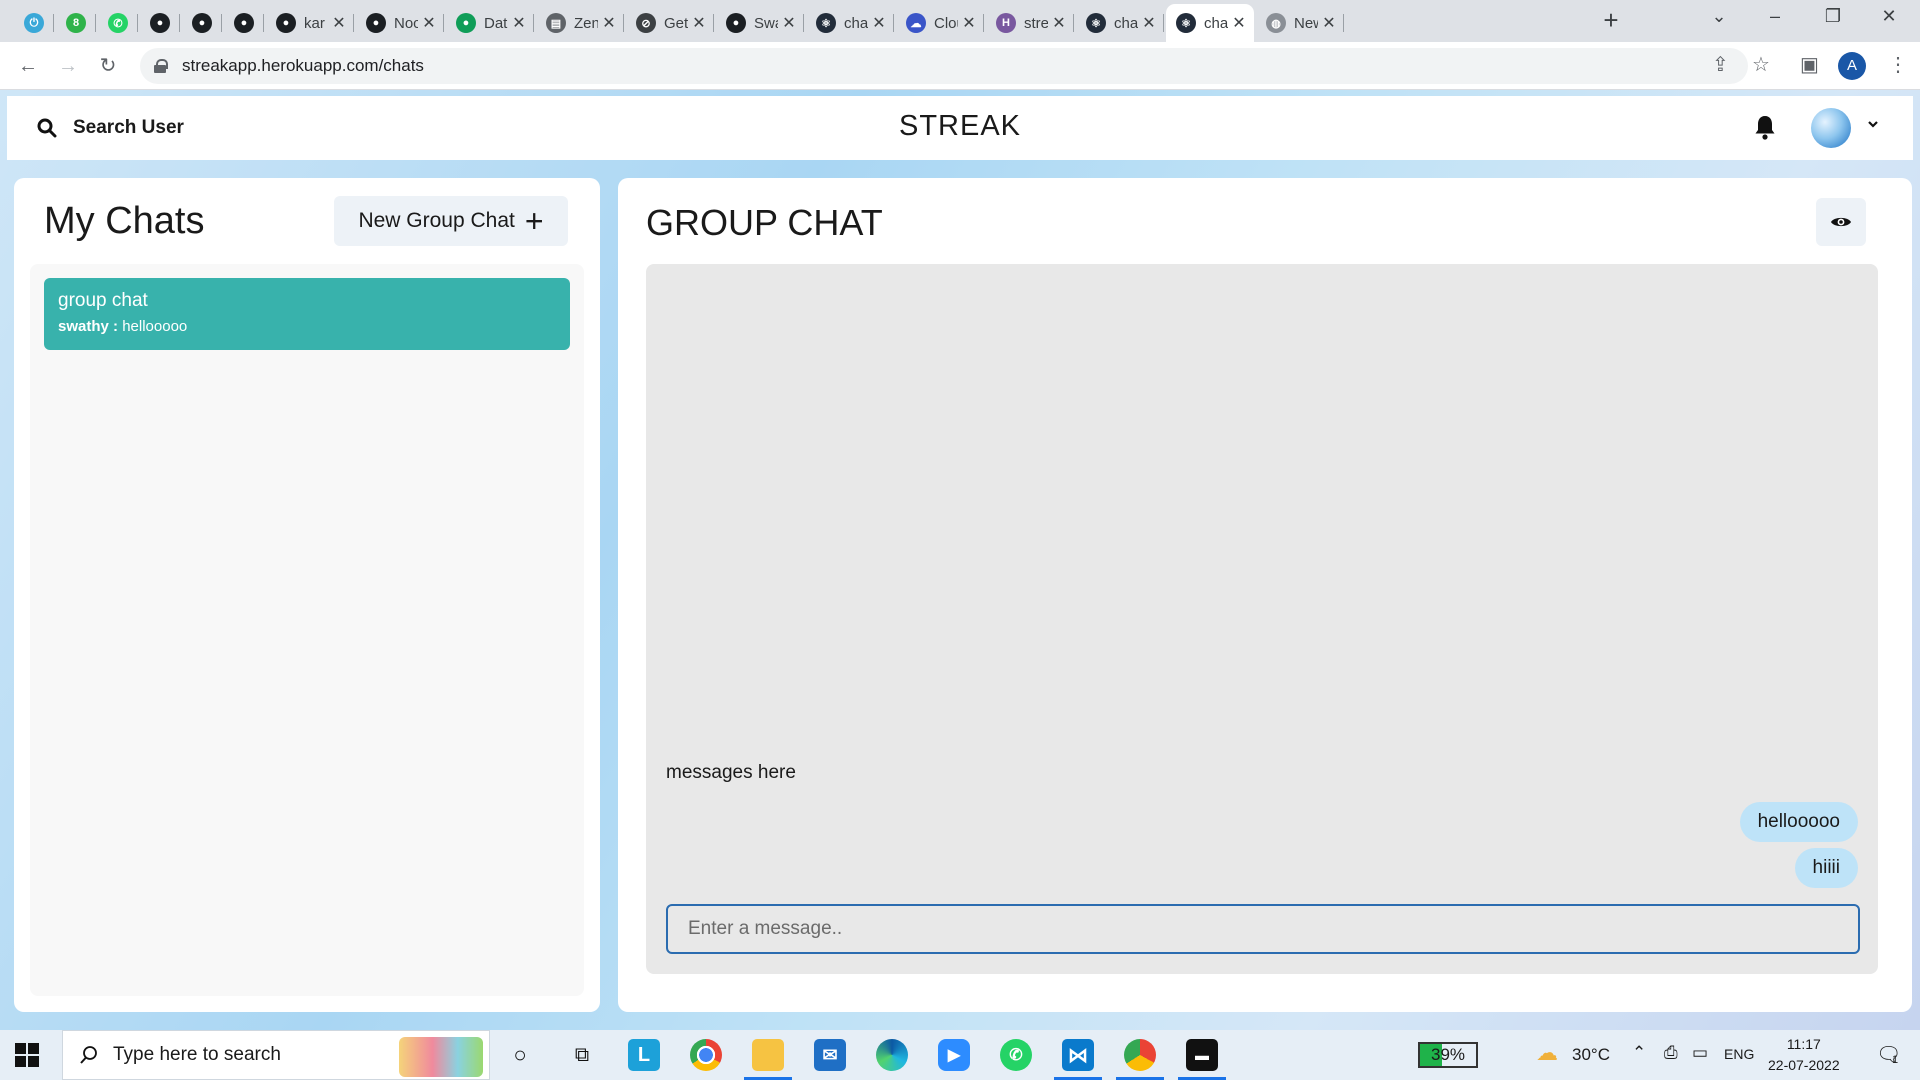  What do you see at coordinates (582, 1055) in the screenshot?
I see `task-view-icon: ⧉` at bounding box center [582, 1055].